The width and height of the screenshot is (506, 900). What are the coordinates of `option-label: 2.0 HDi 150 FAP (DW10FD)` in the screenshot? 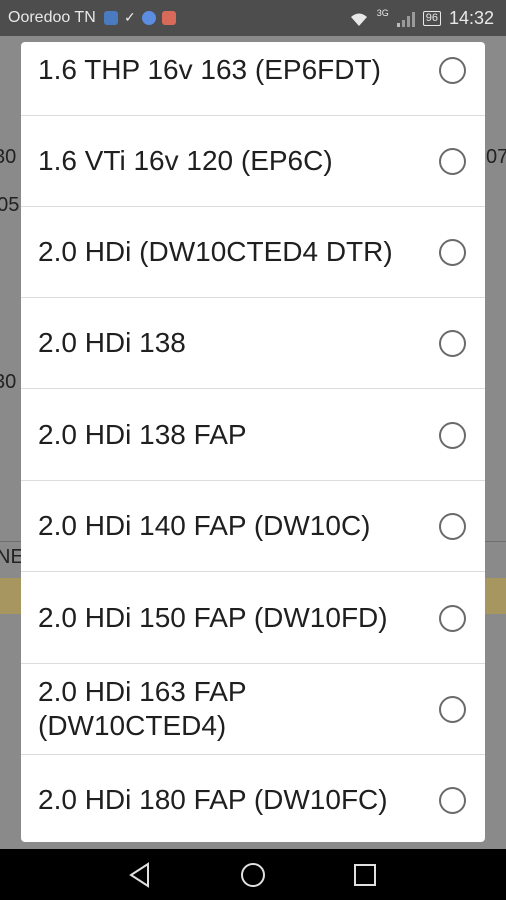 It's located at (213, 617).